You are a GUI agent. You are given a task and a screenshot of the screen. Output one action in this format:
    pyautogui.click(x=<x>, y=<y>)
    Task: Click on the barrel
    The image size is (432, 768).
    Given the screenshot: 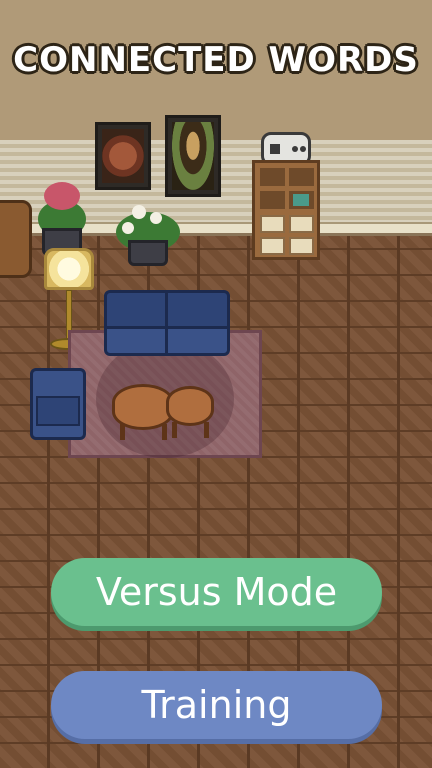 What is the action you would take?
    pyautogui.click(x=16, y=239)
    